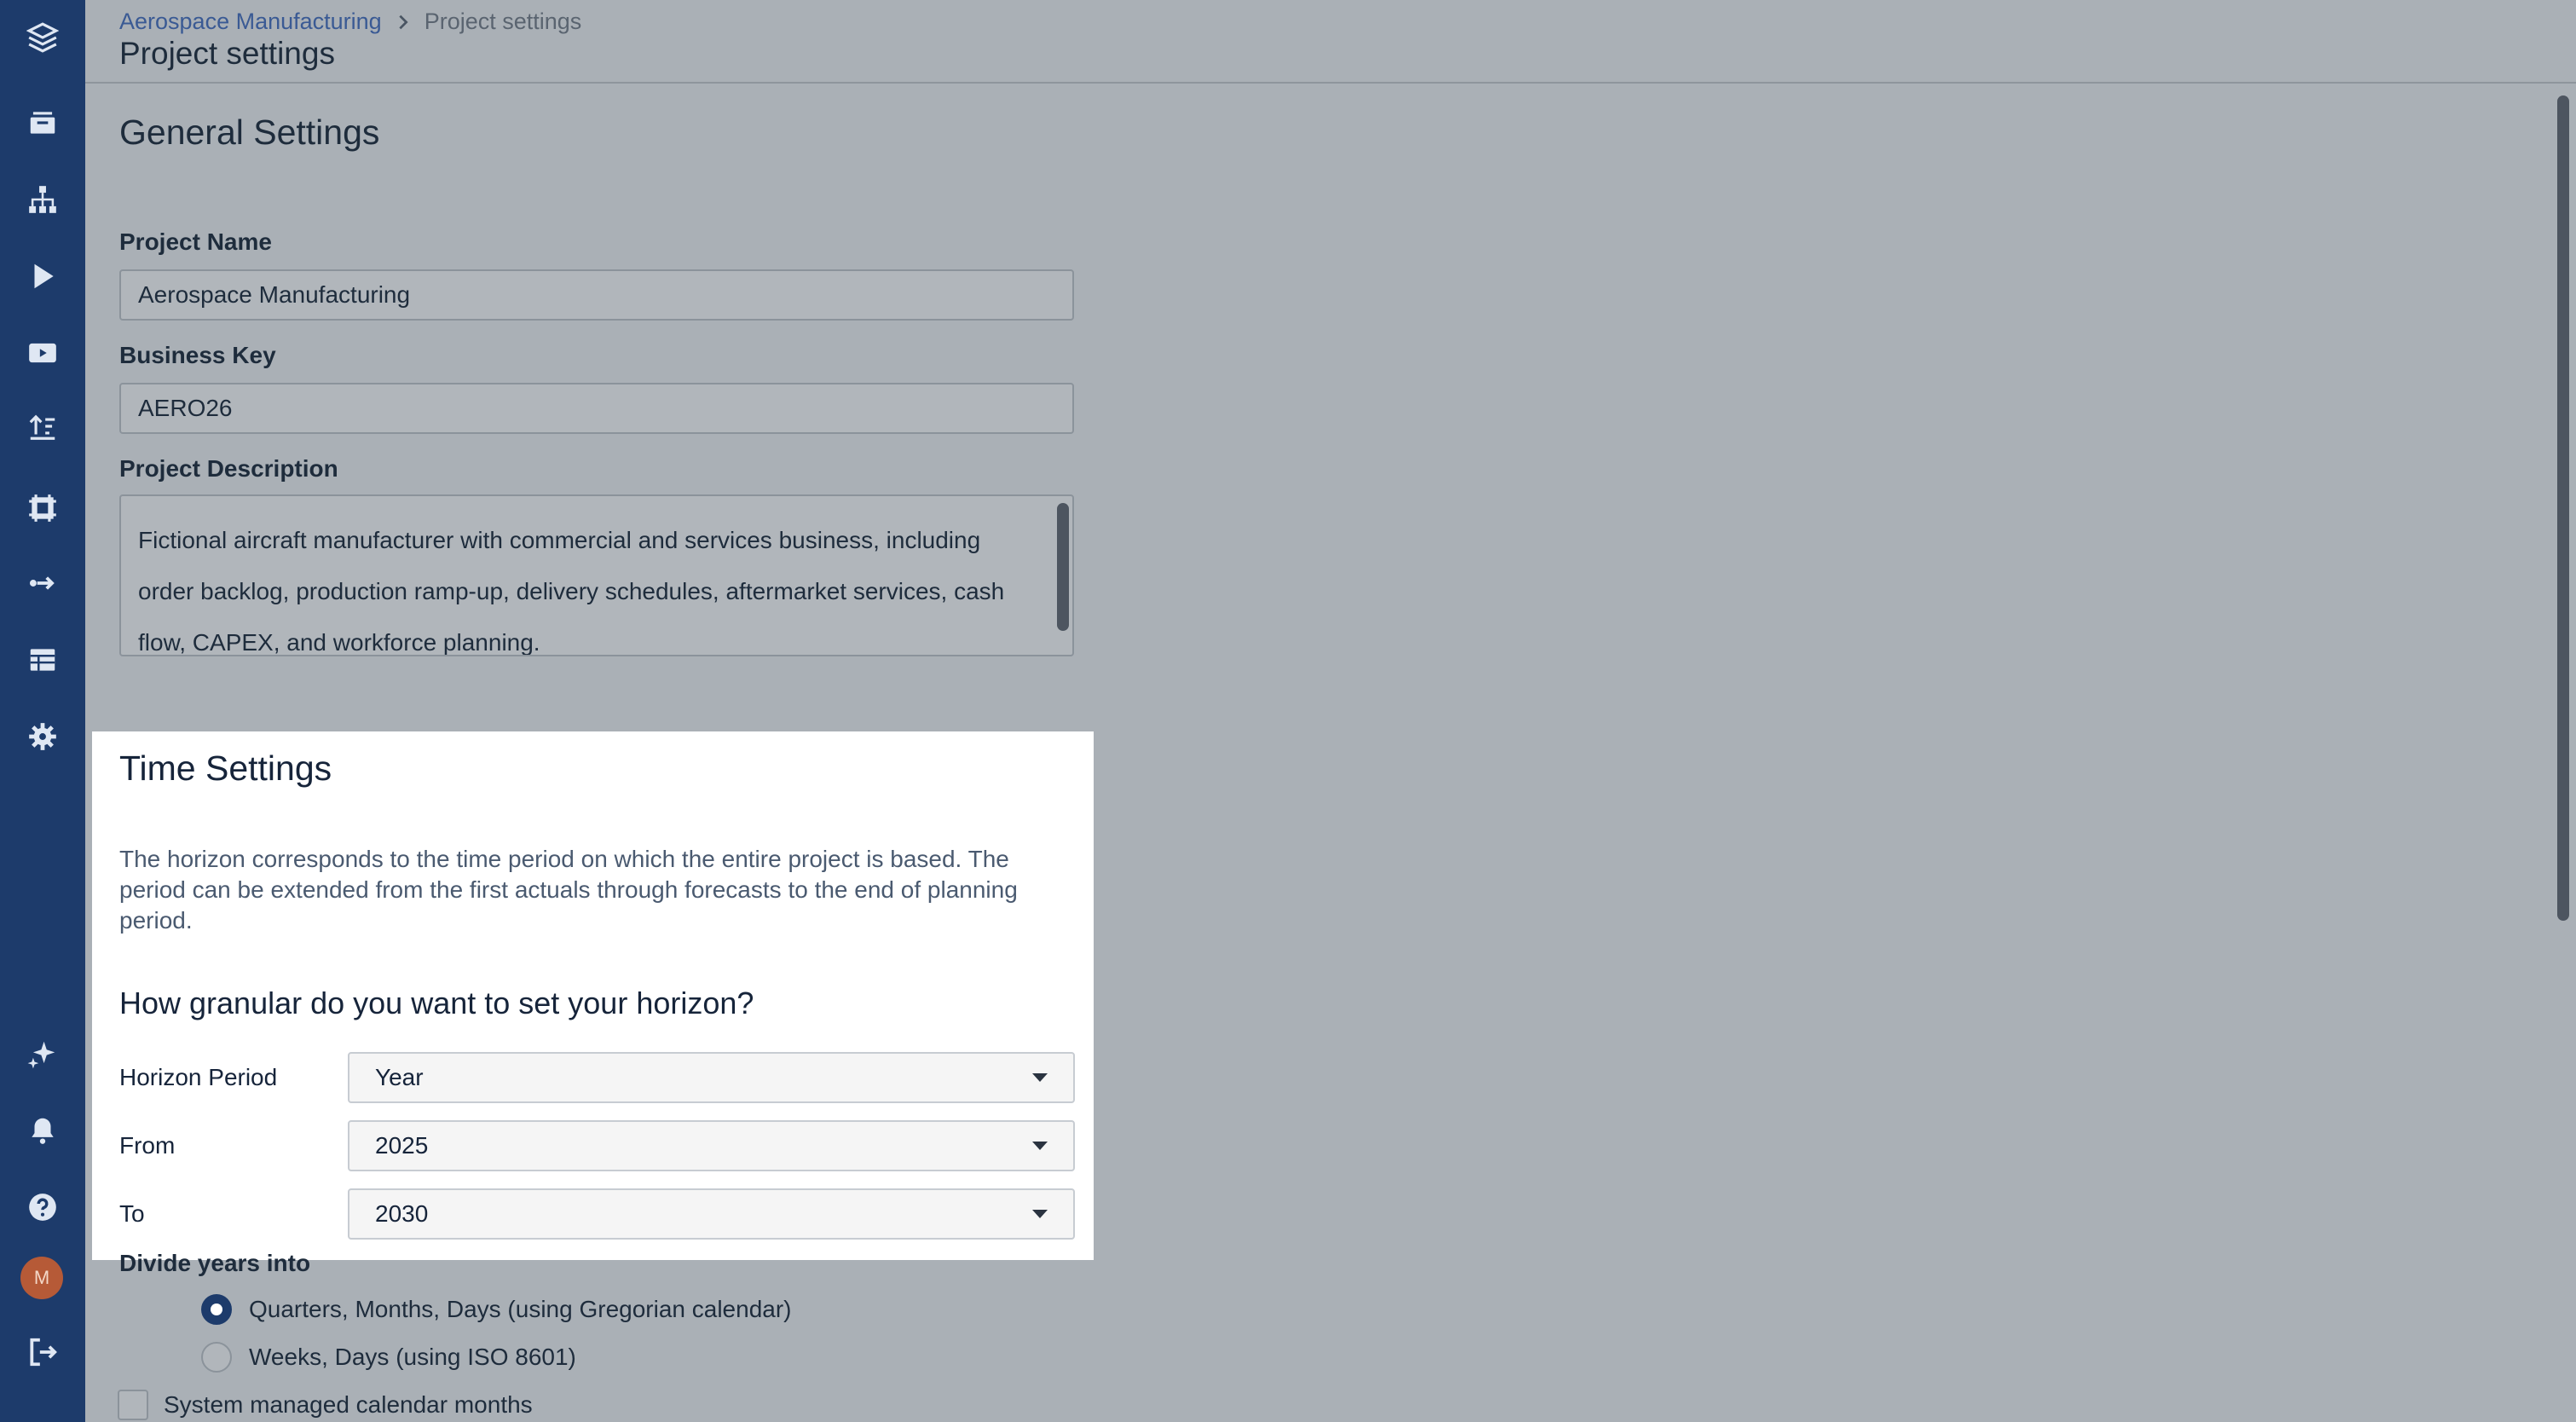 The width and height of the screenshot is (2576, 1422). I want to click on arrow-into-icon, so click(42, 584).